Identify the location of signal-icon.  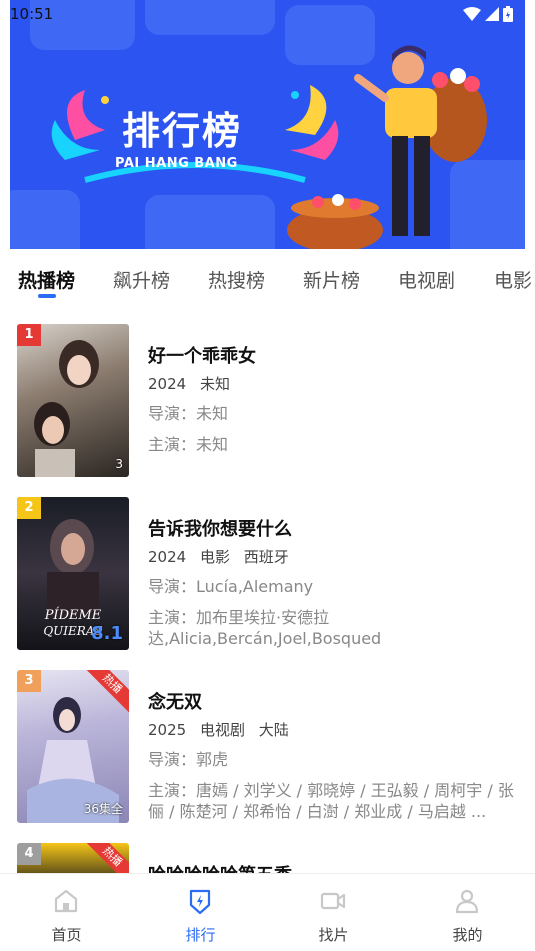
(492, 14).